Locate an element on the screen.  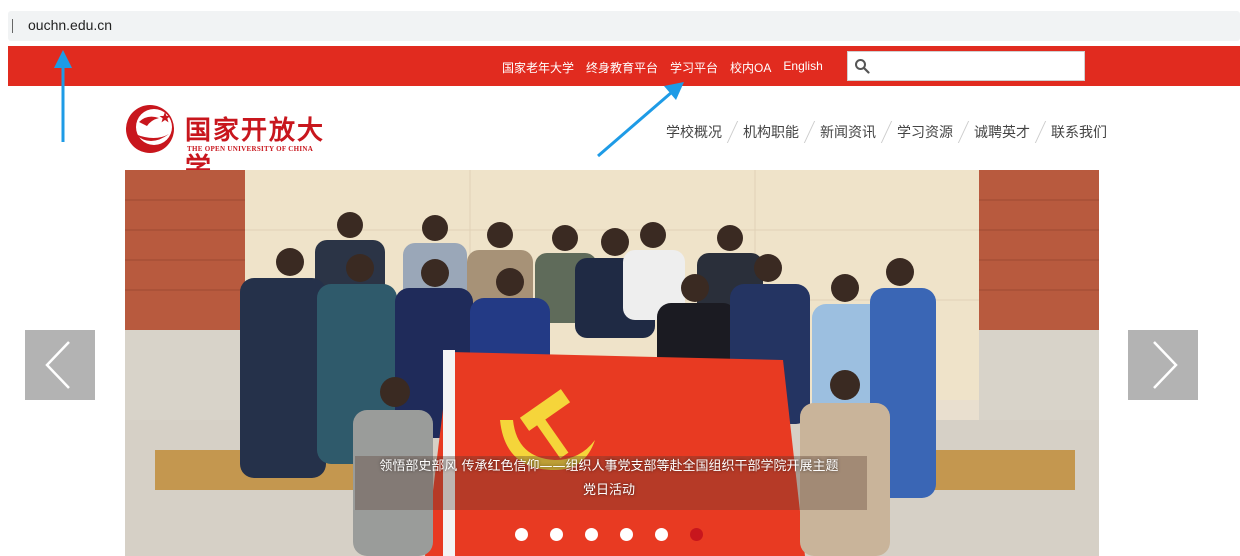
annotation-arrow-learning-platform is located at coordinates (640, 120).